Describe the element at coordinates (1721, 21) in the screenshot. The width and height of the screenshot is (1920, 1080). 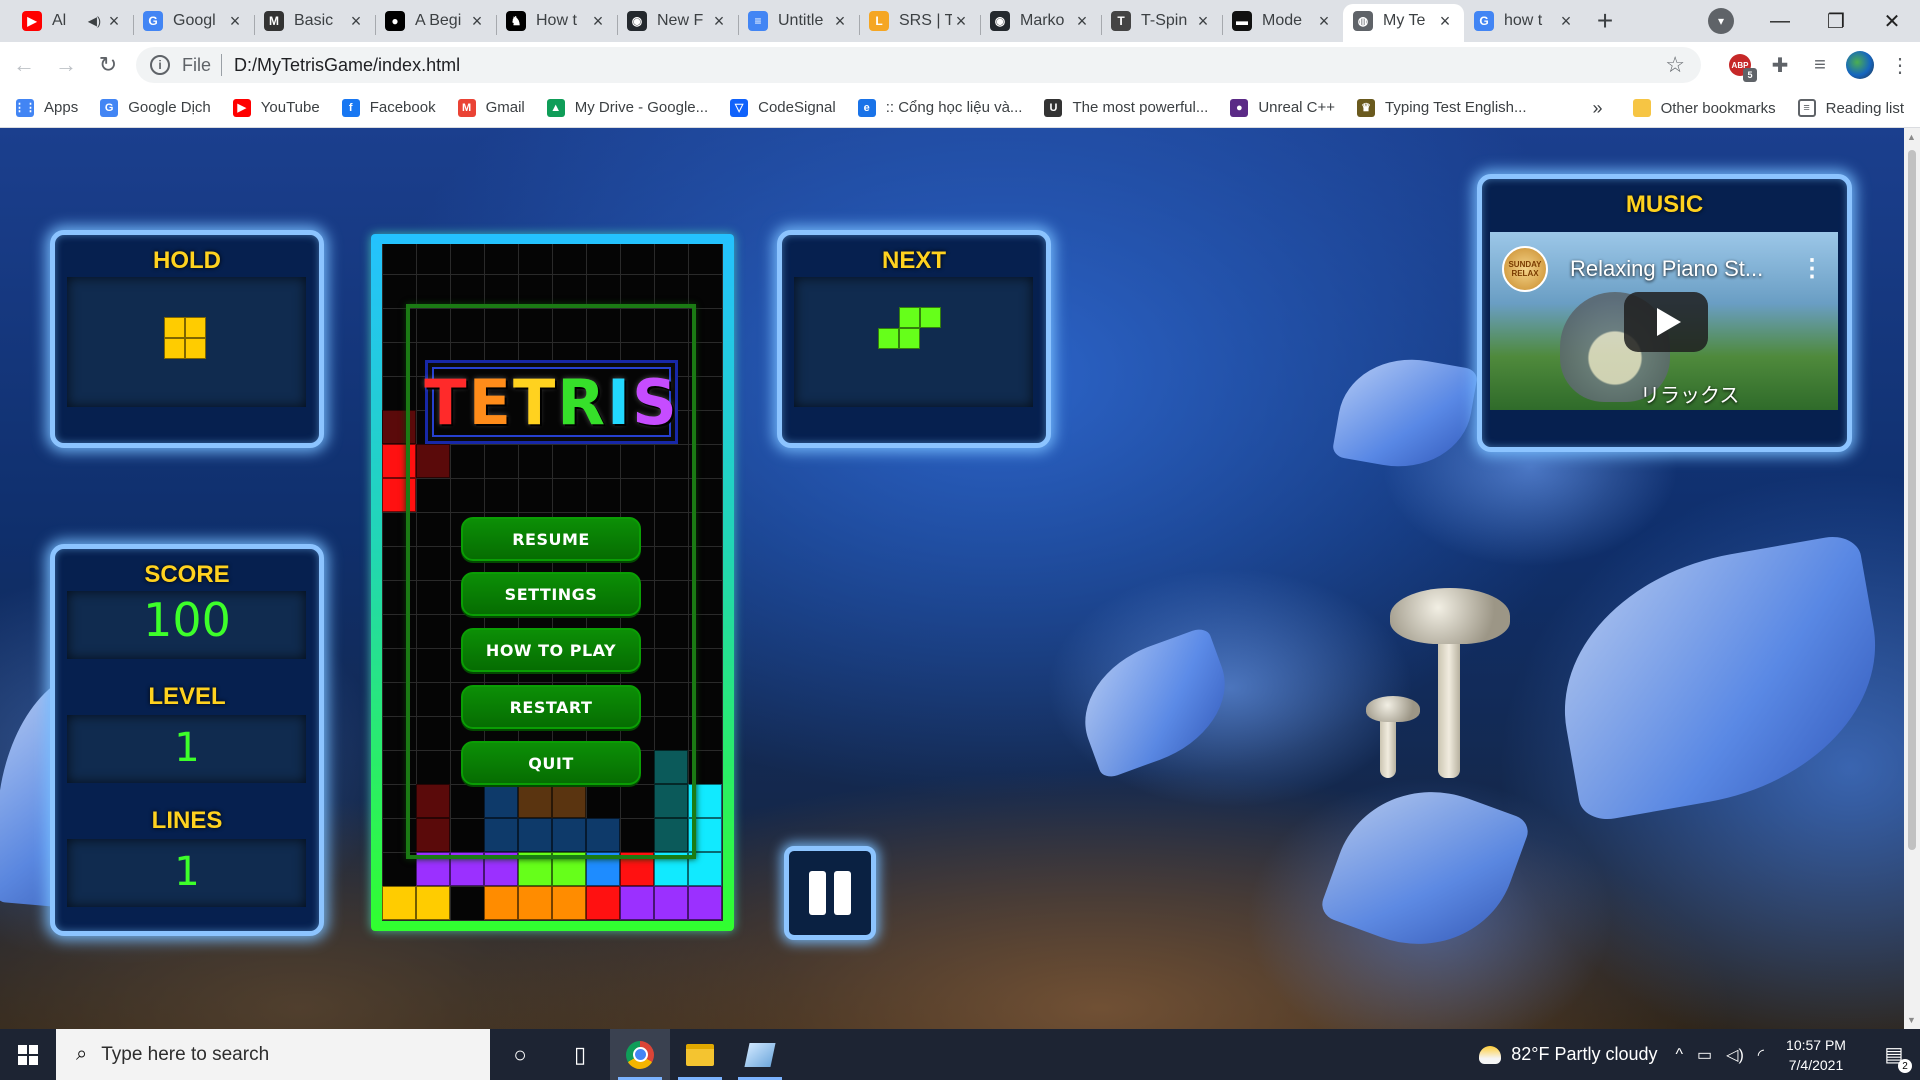
I see `tab-search-icon: ▾` at that location.